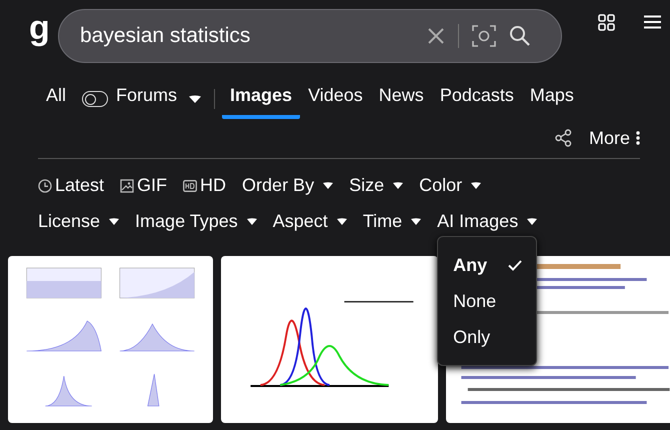  I want to click on filter-button: Order By, so click(288, 185).